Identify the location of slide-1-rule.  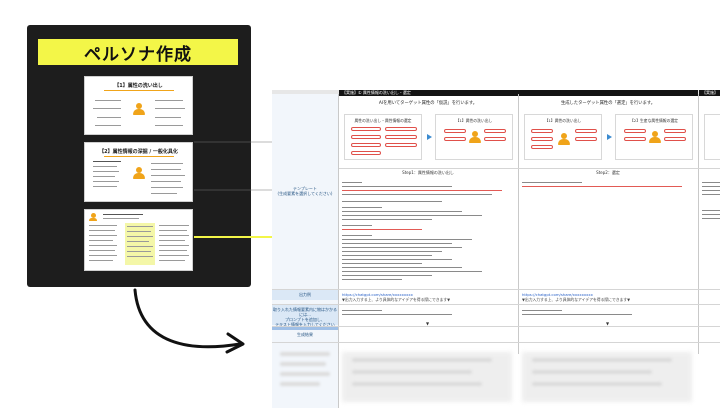
(138, 90).